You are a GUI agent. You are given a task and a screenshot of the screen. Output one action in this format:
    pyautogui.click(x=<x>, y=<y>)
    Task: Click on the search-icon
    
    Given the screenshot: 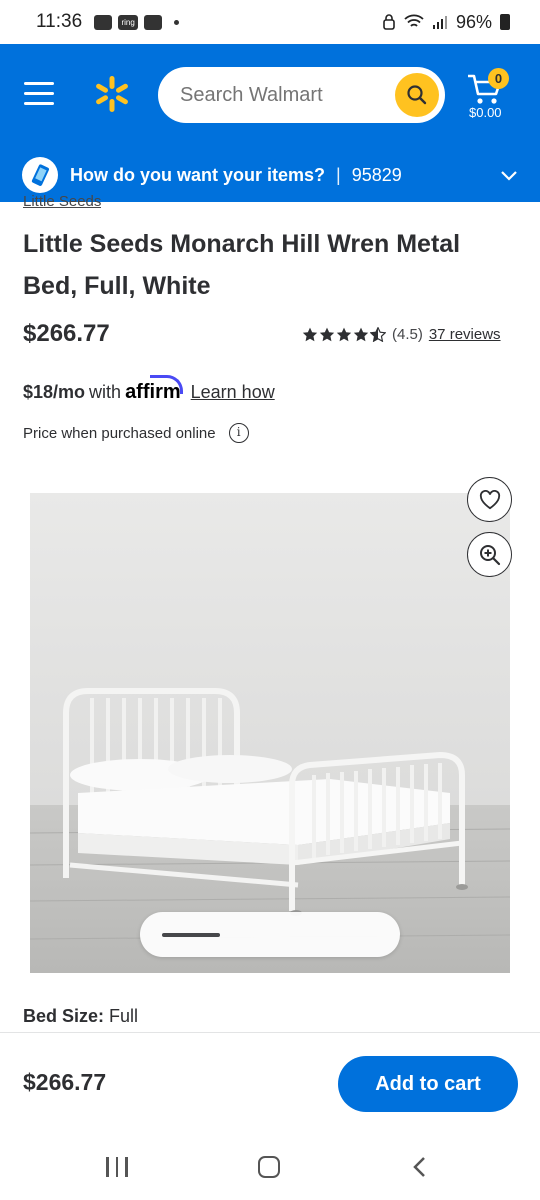 What is the action you would take?
    pyautogui.click(x=417, y=95)
    